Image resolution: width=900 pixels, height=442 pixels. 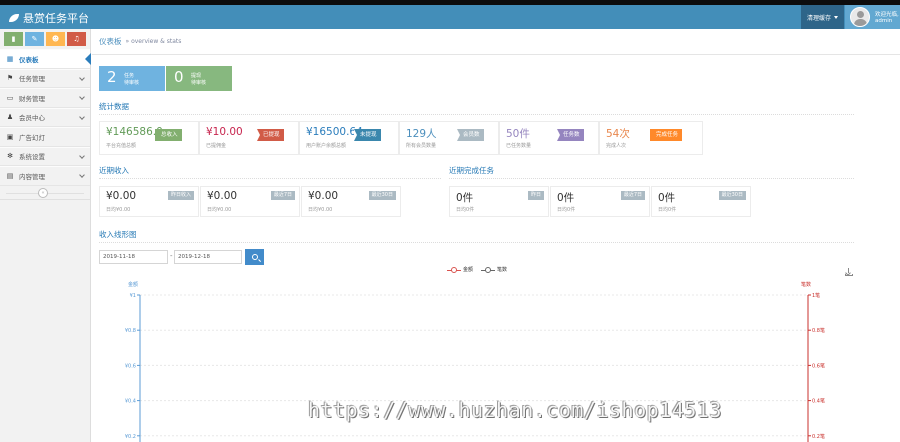 I want to click on sidebar-item-slides: ▣ 广告幻灯, so click(x=45, y=137).